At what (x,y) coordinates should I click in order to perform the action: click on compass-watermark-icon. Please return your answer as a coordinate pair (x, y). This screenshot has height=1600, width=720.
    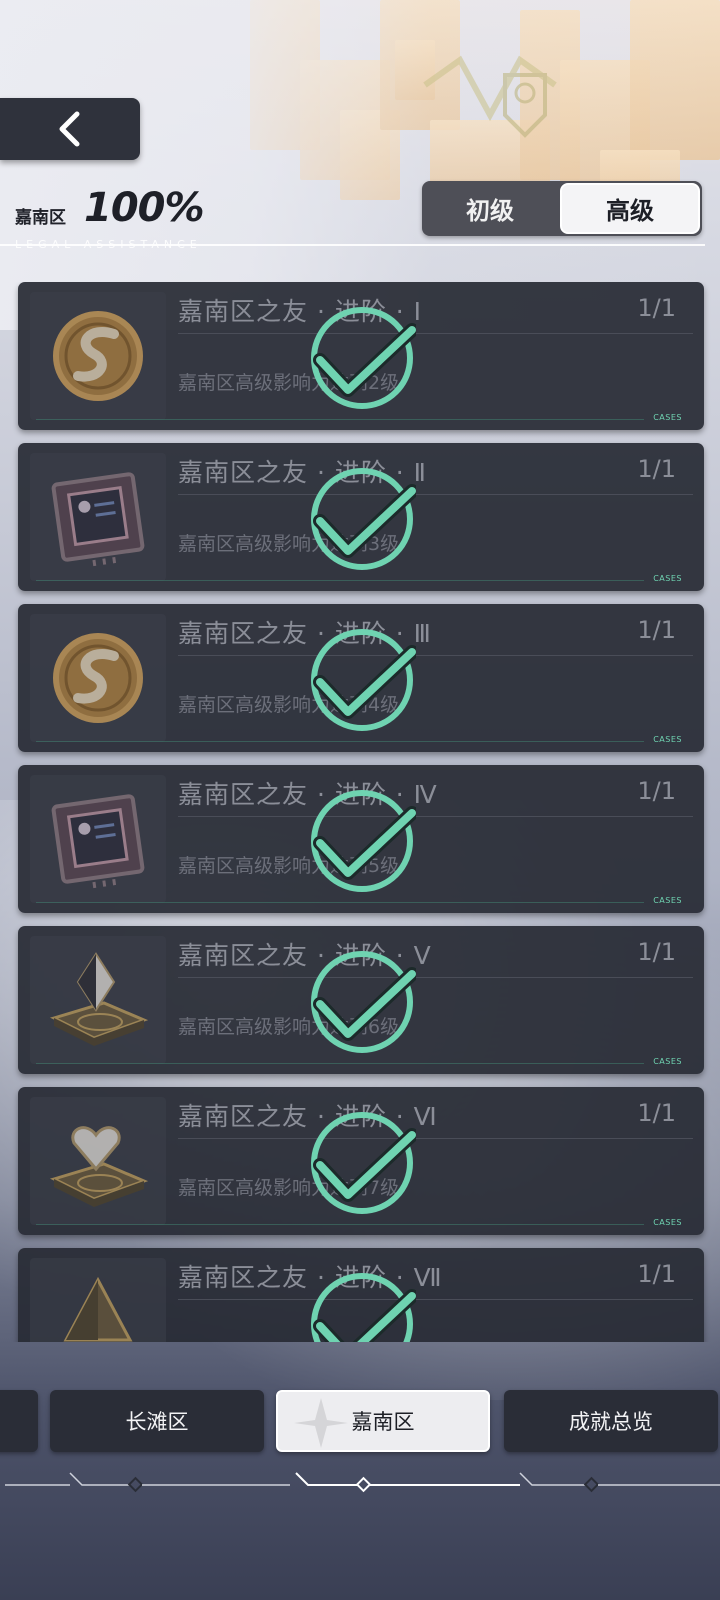
    Looking at the image, I should click on (321, 1423).